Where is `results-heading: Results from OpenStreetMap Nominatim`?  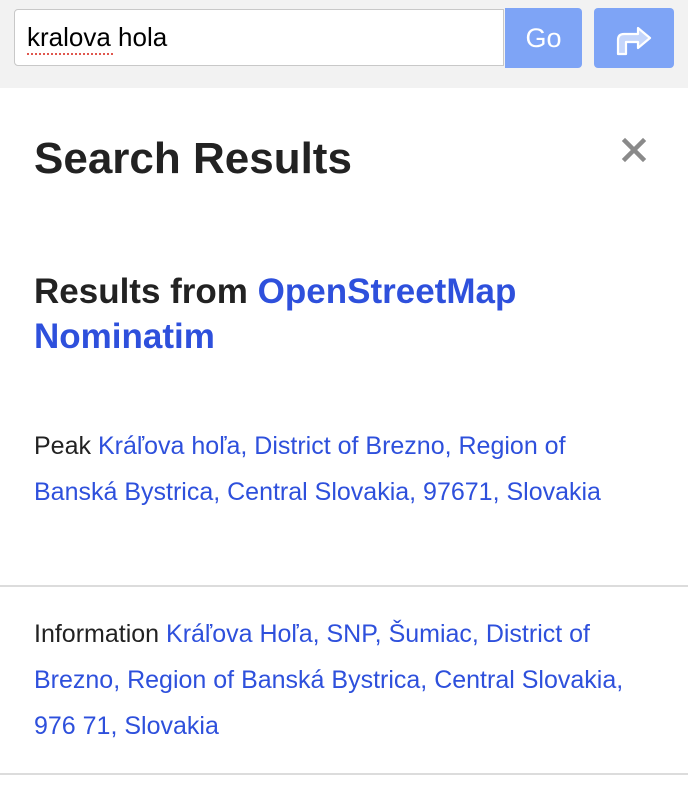
results-heading: Results from OpenStreetMap Nominatim is located at coordinates (344, 314).